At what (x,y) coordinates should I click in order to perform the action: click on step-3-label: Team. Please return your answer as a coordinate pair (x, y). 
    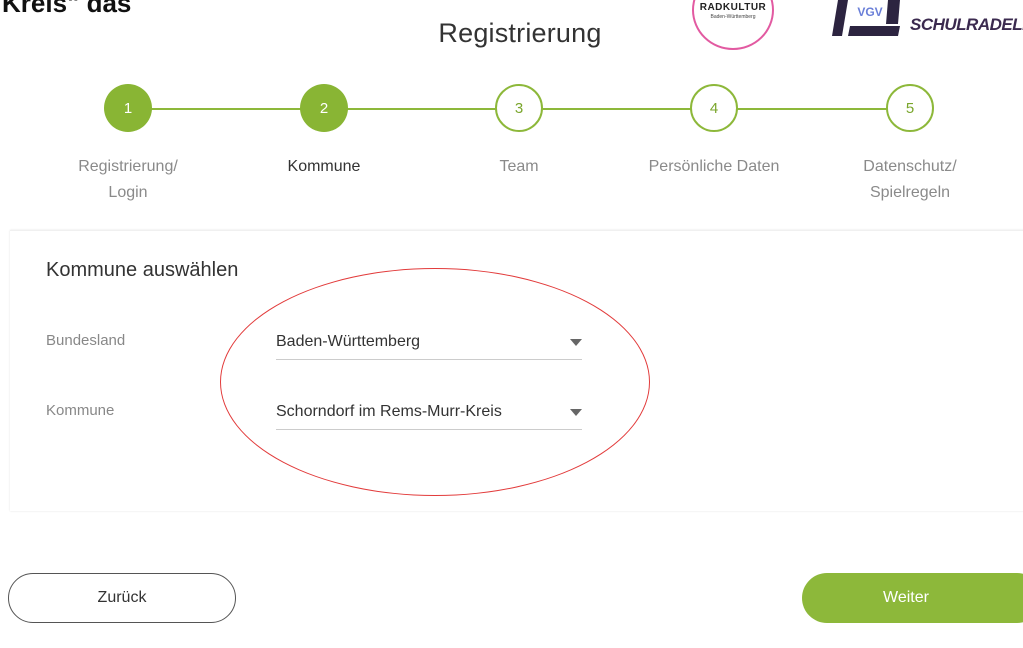
    Looking at the image, I should click on (519, 167).